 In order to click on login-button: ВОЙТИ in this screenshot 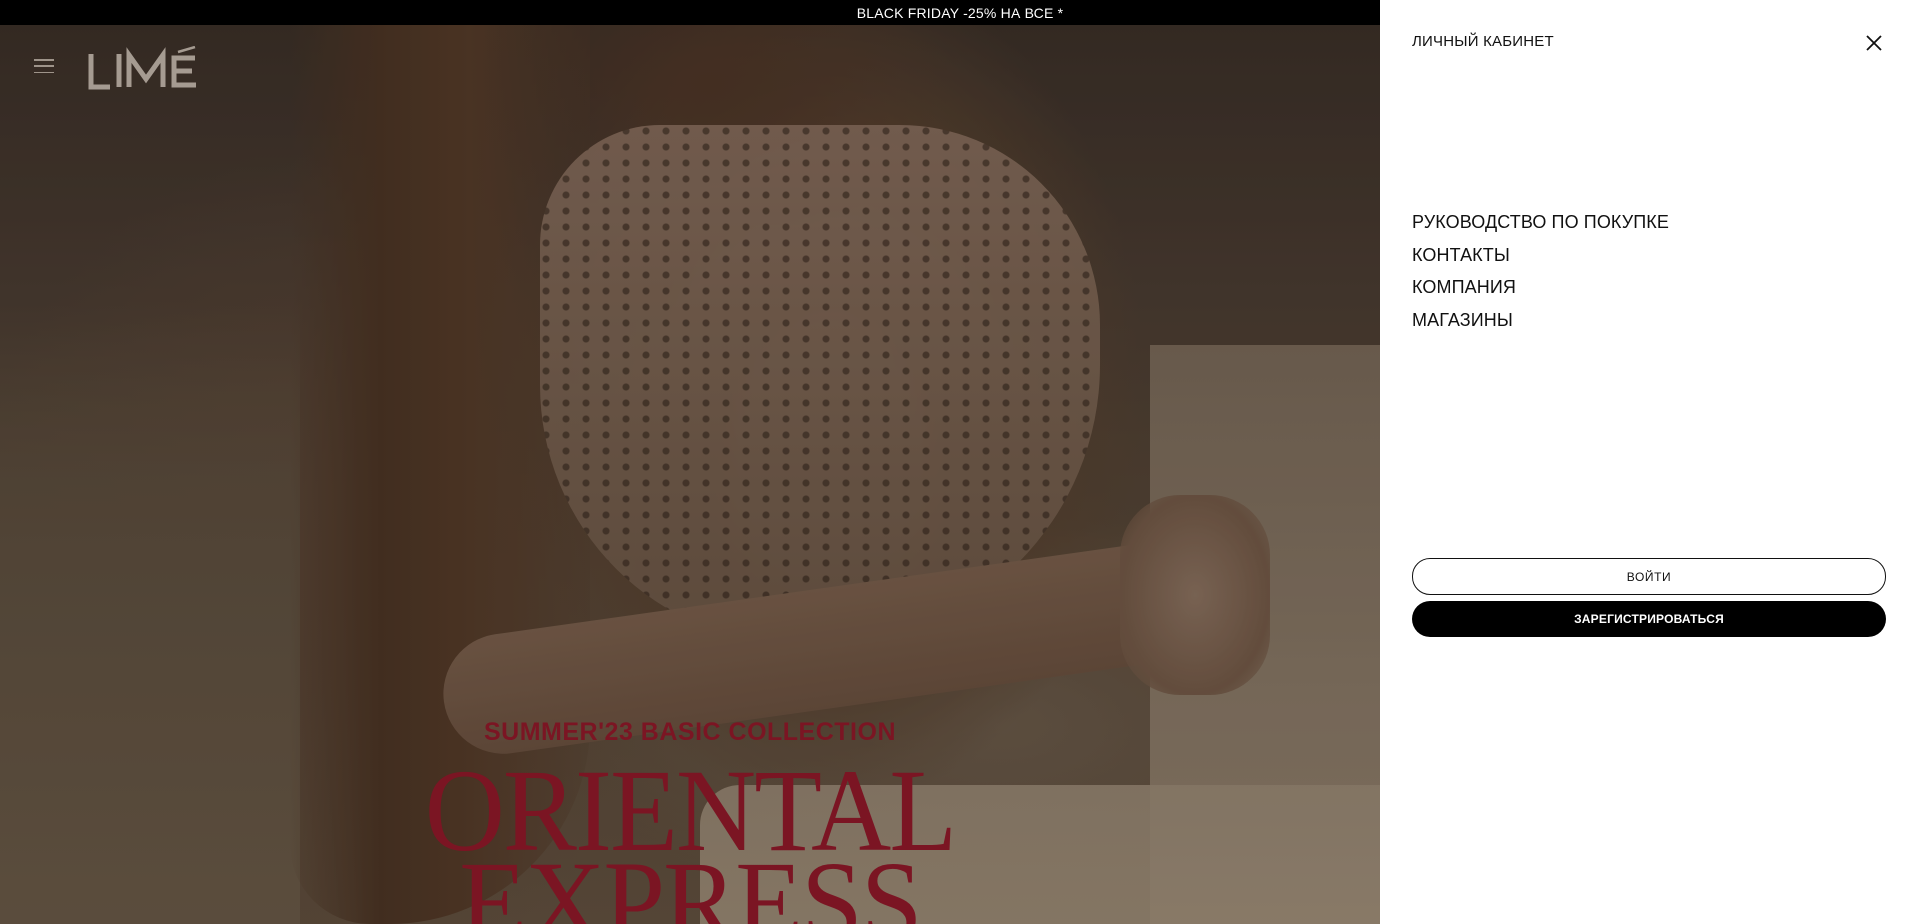, I will do `click(1649, 576)`.